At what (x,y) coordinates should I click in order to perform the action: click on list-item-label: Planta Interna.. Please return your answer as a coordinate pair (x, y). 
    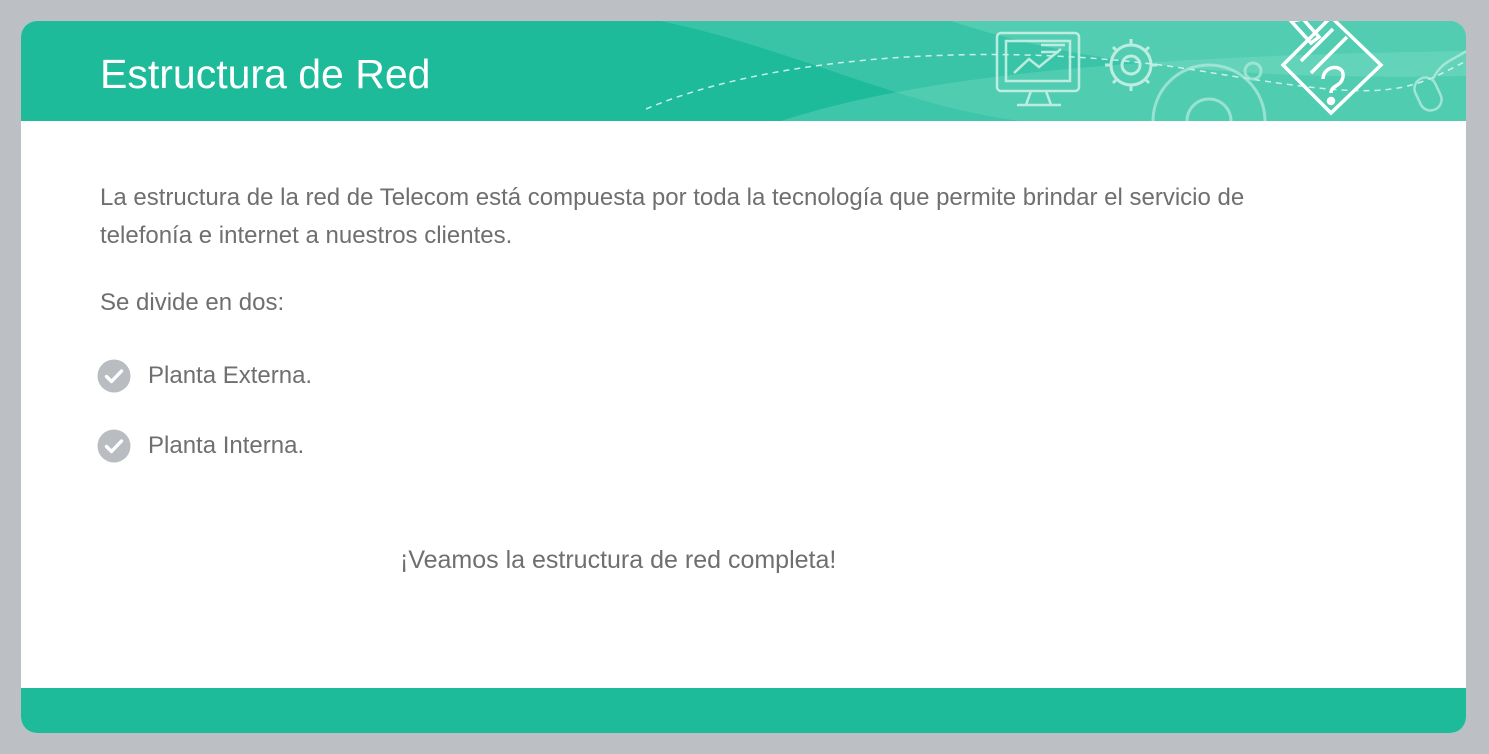
    Looking at the image, I should click on (226, 445).